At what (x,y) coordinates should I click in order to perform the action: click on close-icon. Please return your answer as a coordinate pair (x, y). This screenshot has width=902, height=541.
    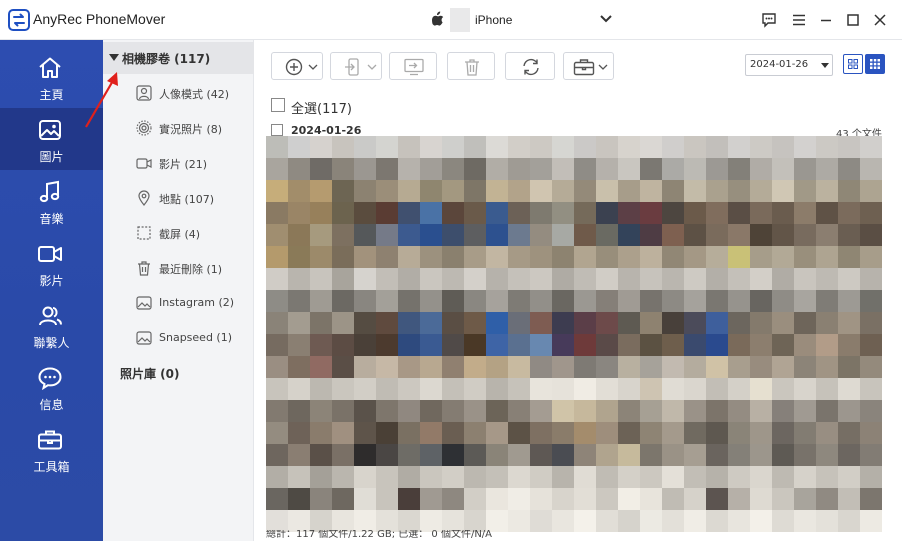
    Looking at the image, I should click on (880, 20).